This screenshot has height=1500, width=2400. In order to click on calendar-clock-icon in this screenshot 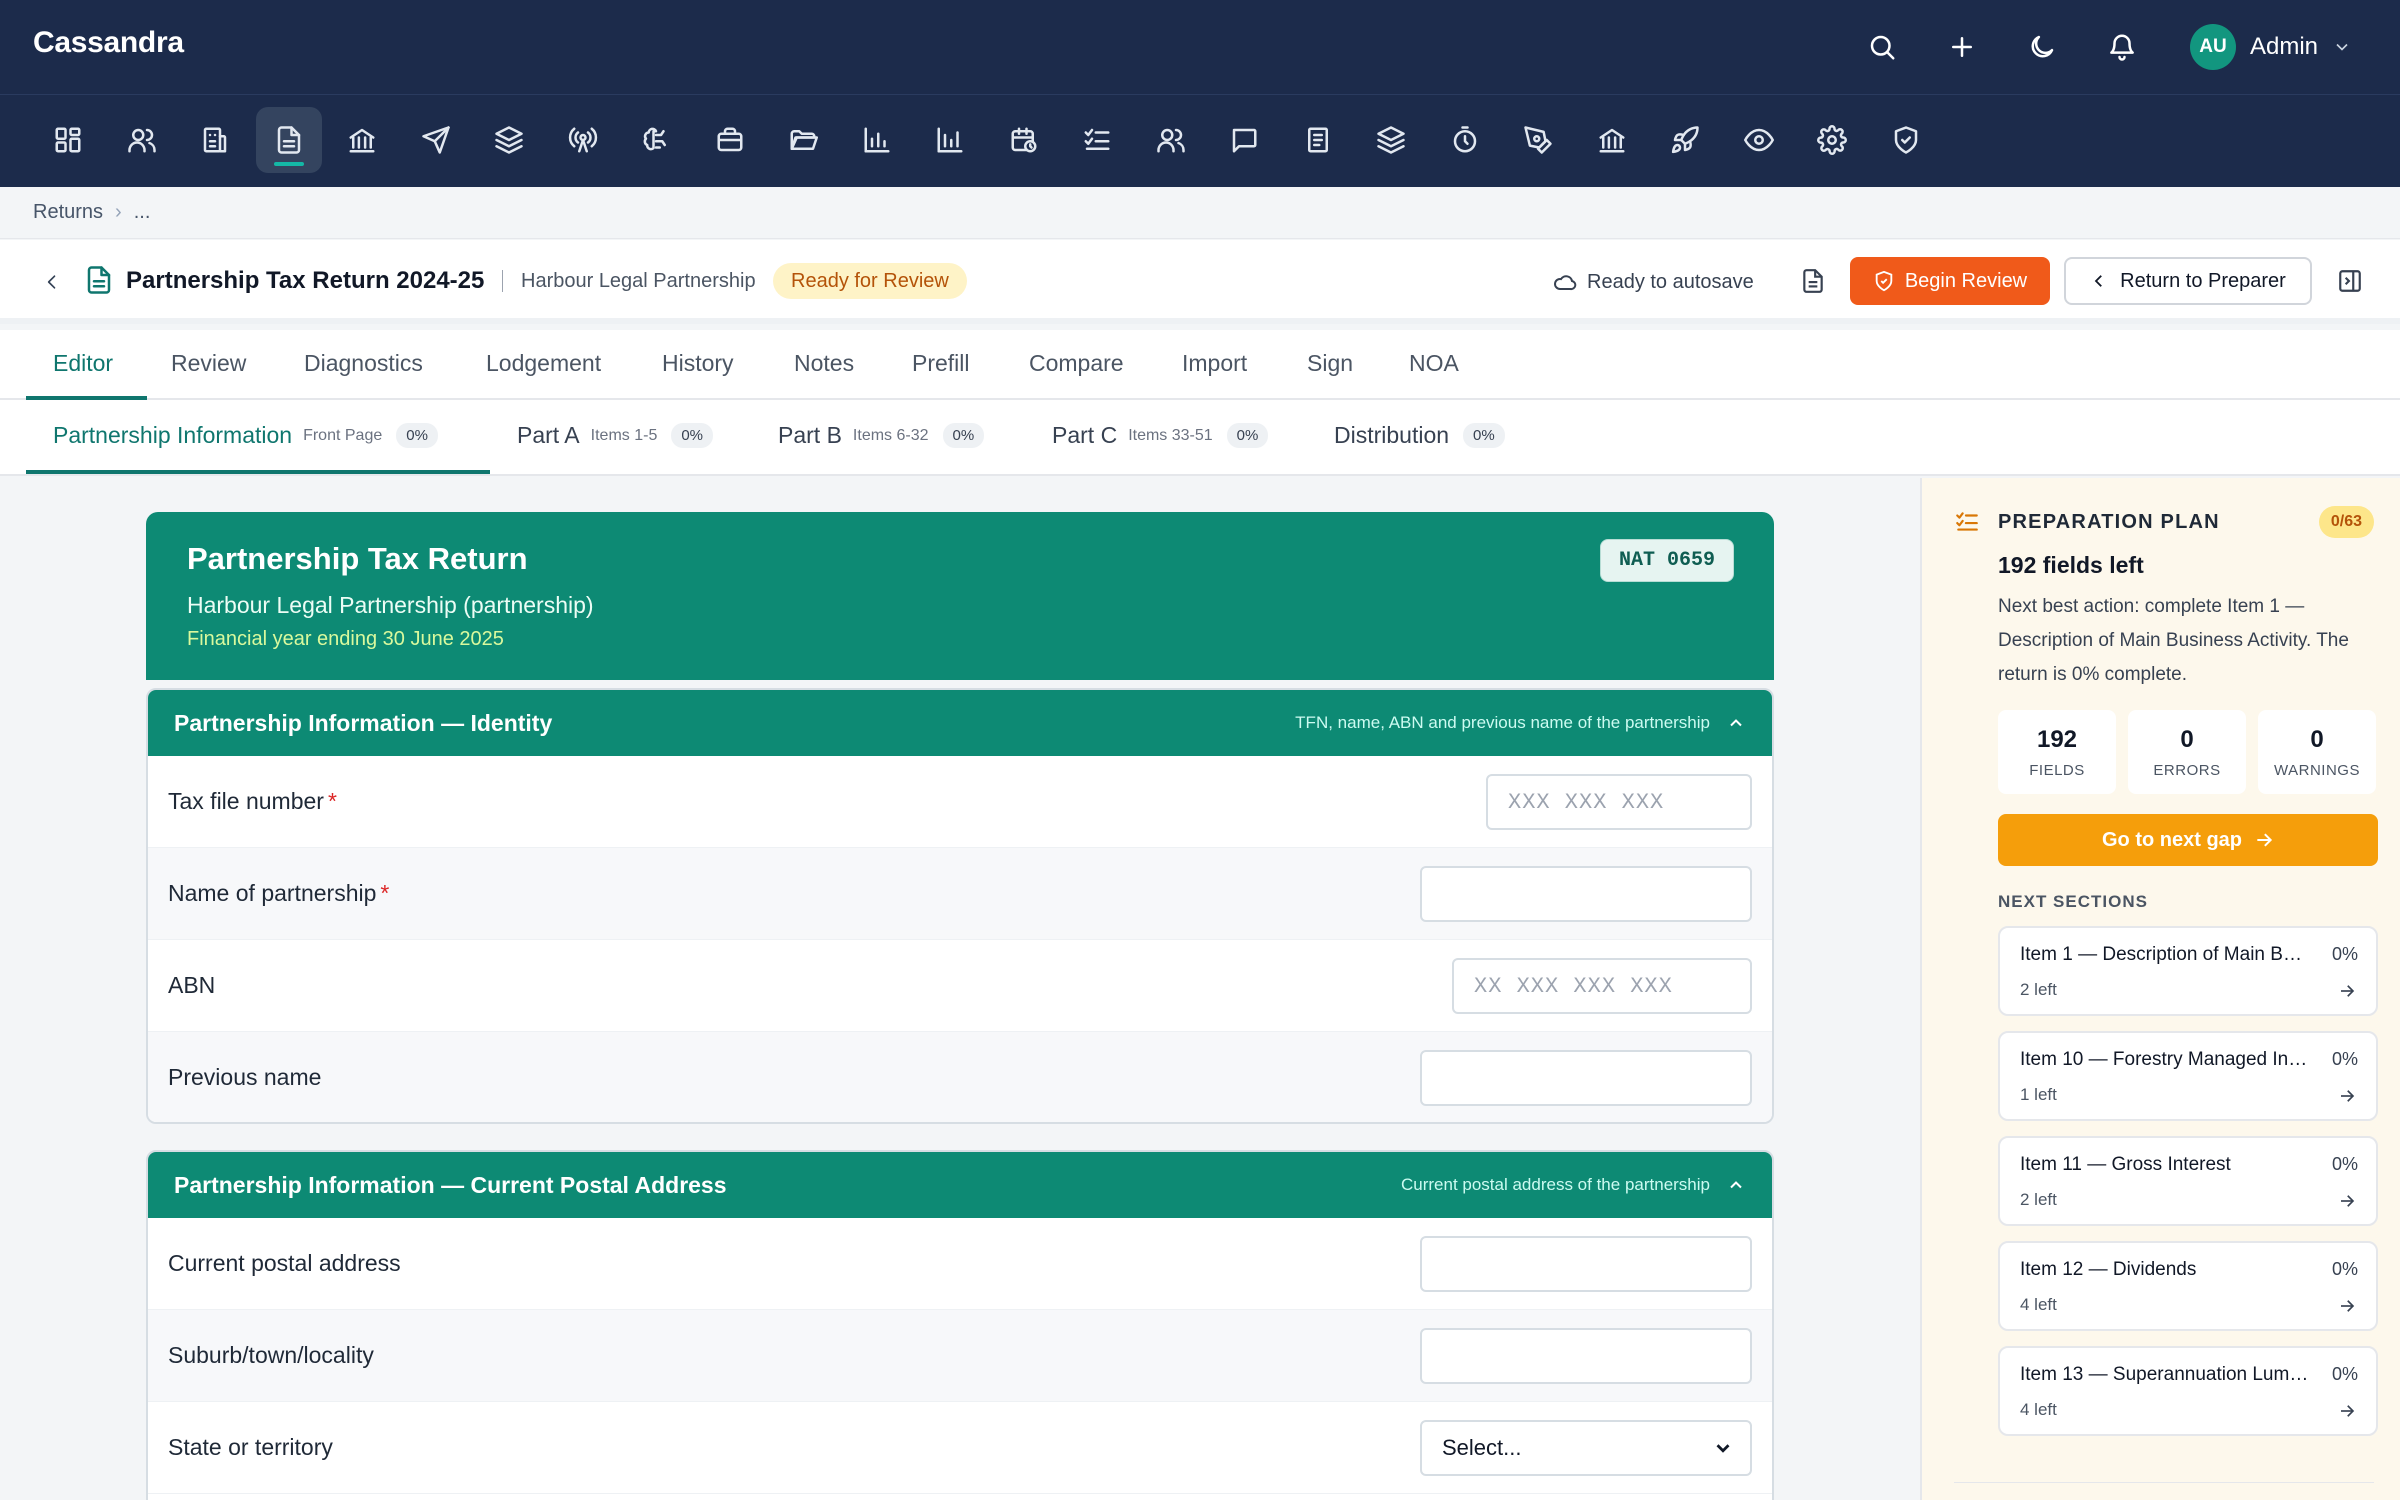, I will do `click(1024, 140)`.